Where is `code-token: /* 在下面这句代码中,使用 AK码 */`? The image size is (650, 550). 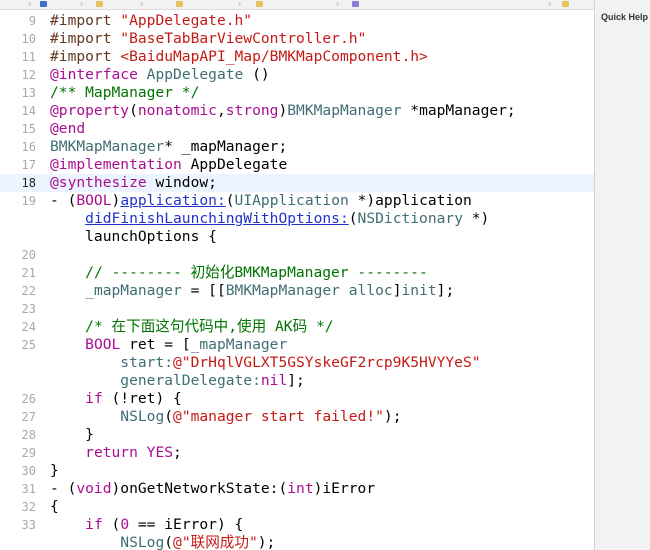 code-token: /* 在下面这句代码中,使用 AK码 */ is located at coordinates (209, 326).